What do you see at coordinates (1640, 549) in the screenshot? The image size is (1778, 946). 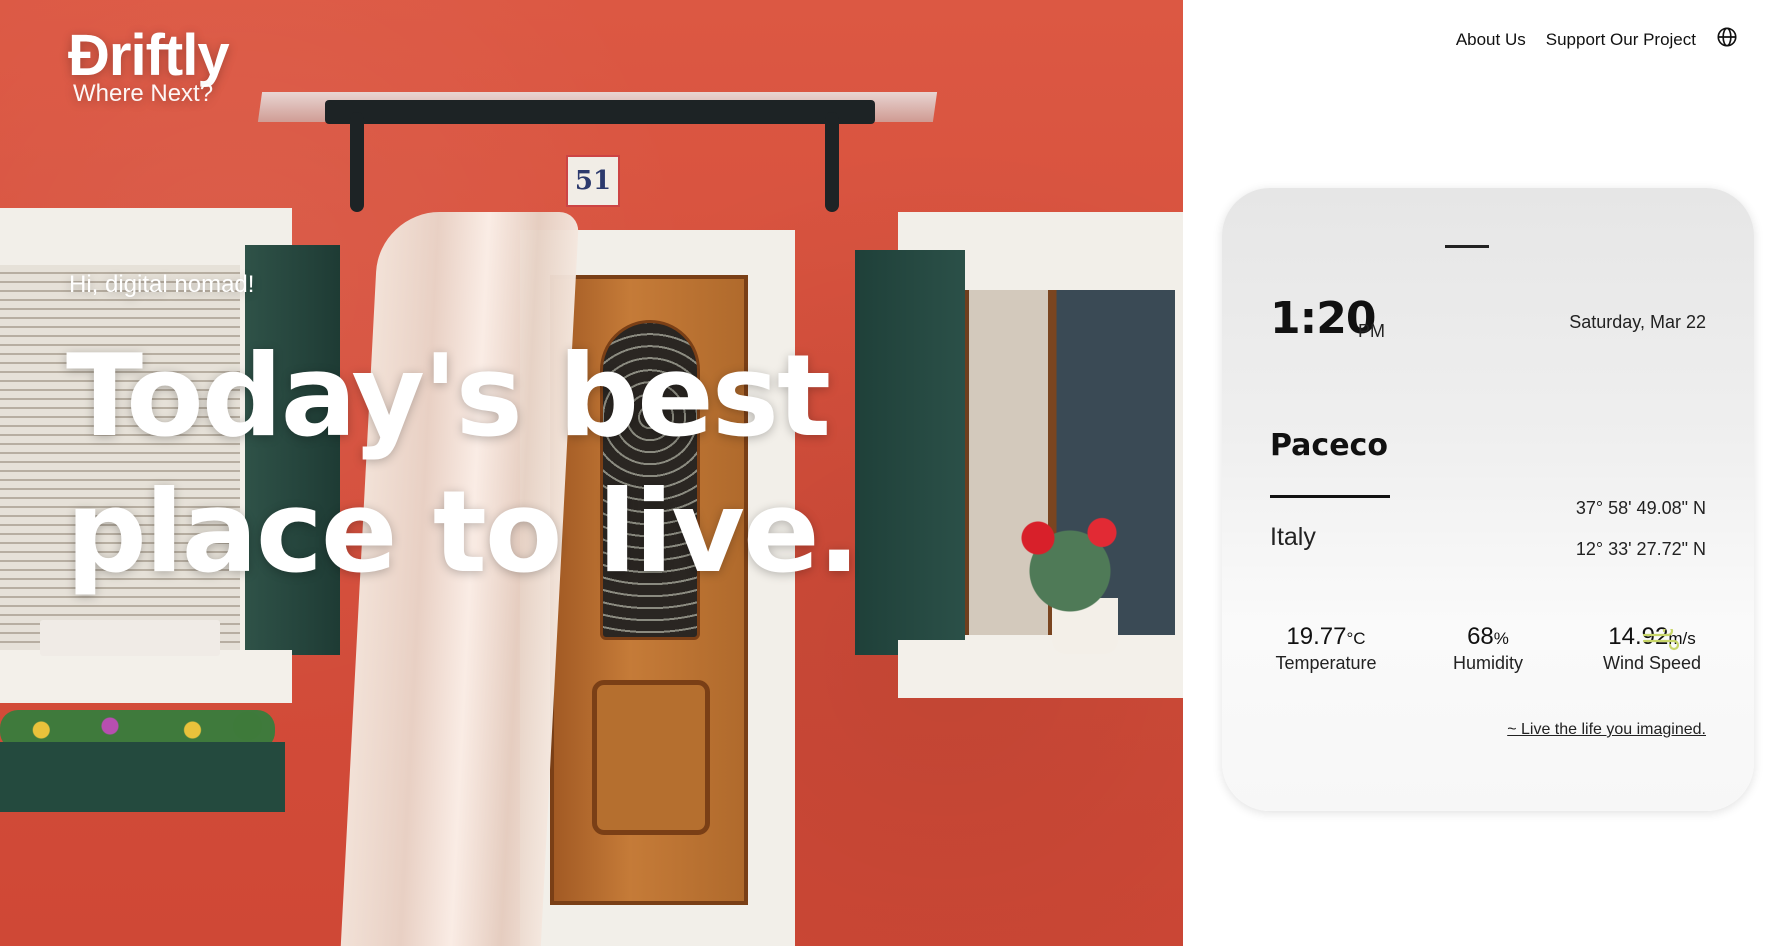 I see `longitude: 12° 33' 27.72" N` at bounding box center [1640, 549].